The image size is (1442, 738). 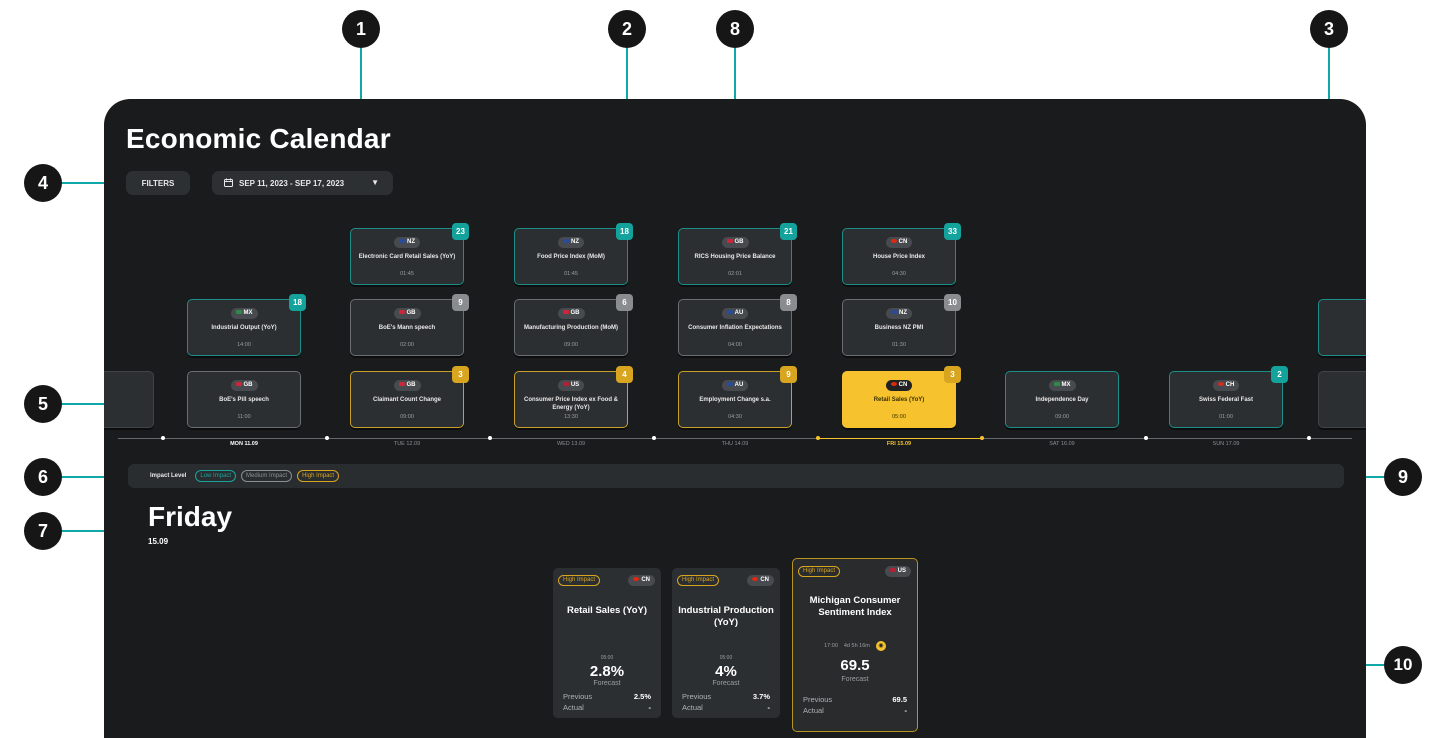 I want to click on event-card: AU Employment Change s.a. 04:30 9, so click(x=737, y=397).